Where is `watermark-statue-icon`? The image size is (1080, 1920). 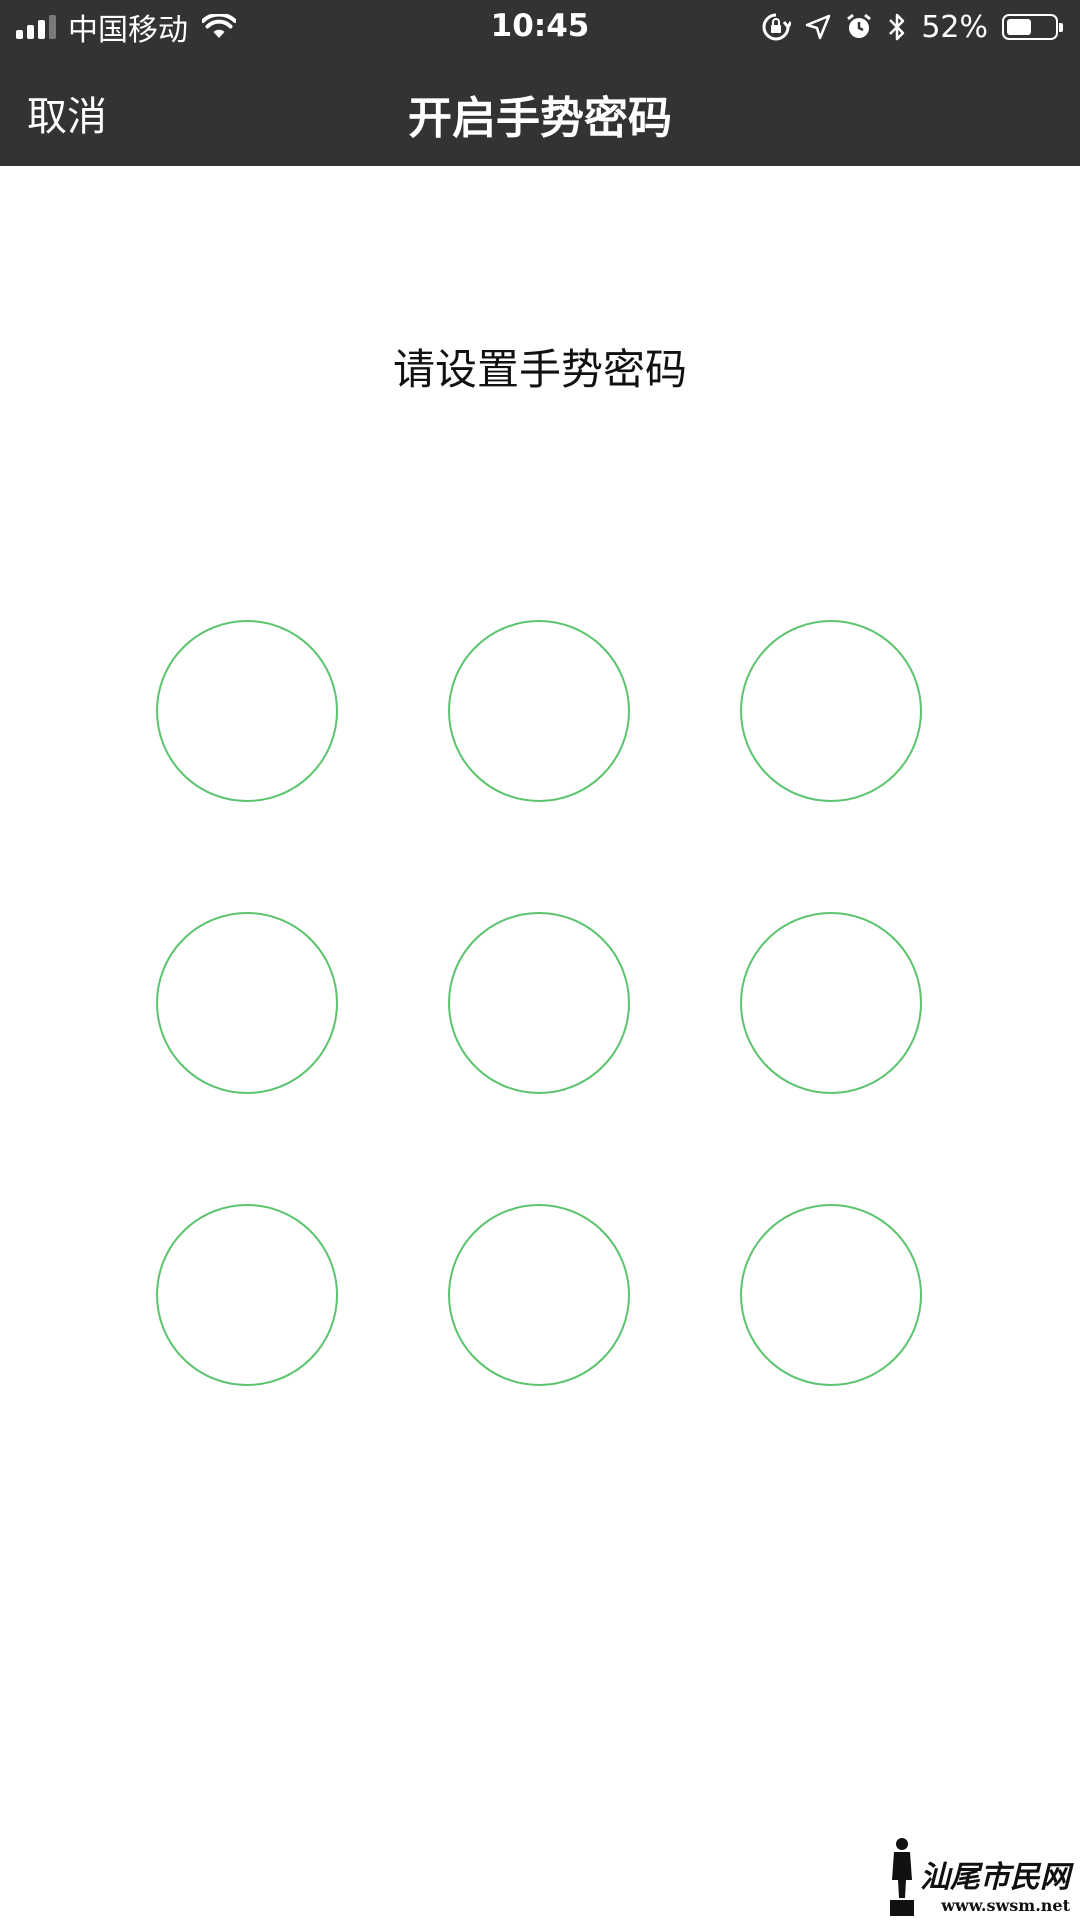 watermark-statue-icon is located at coordinates (902, 1877).